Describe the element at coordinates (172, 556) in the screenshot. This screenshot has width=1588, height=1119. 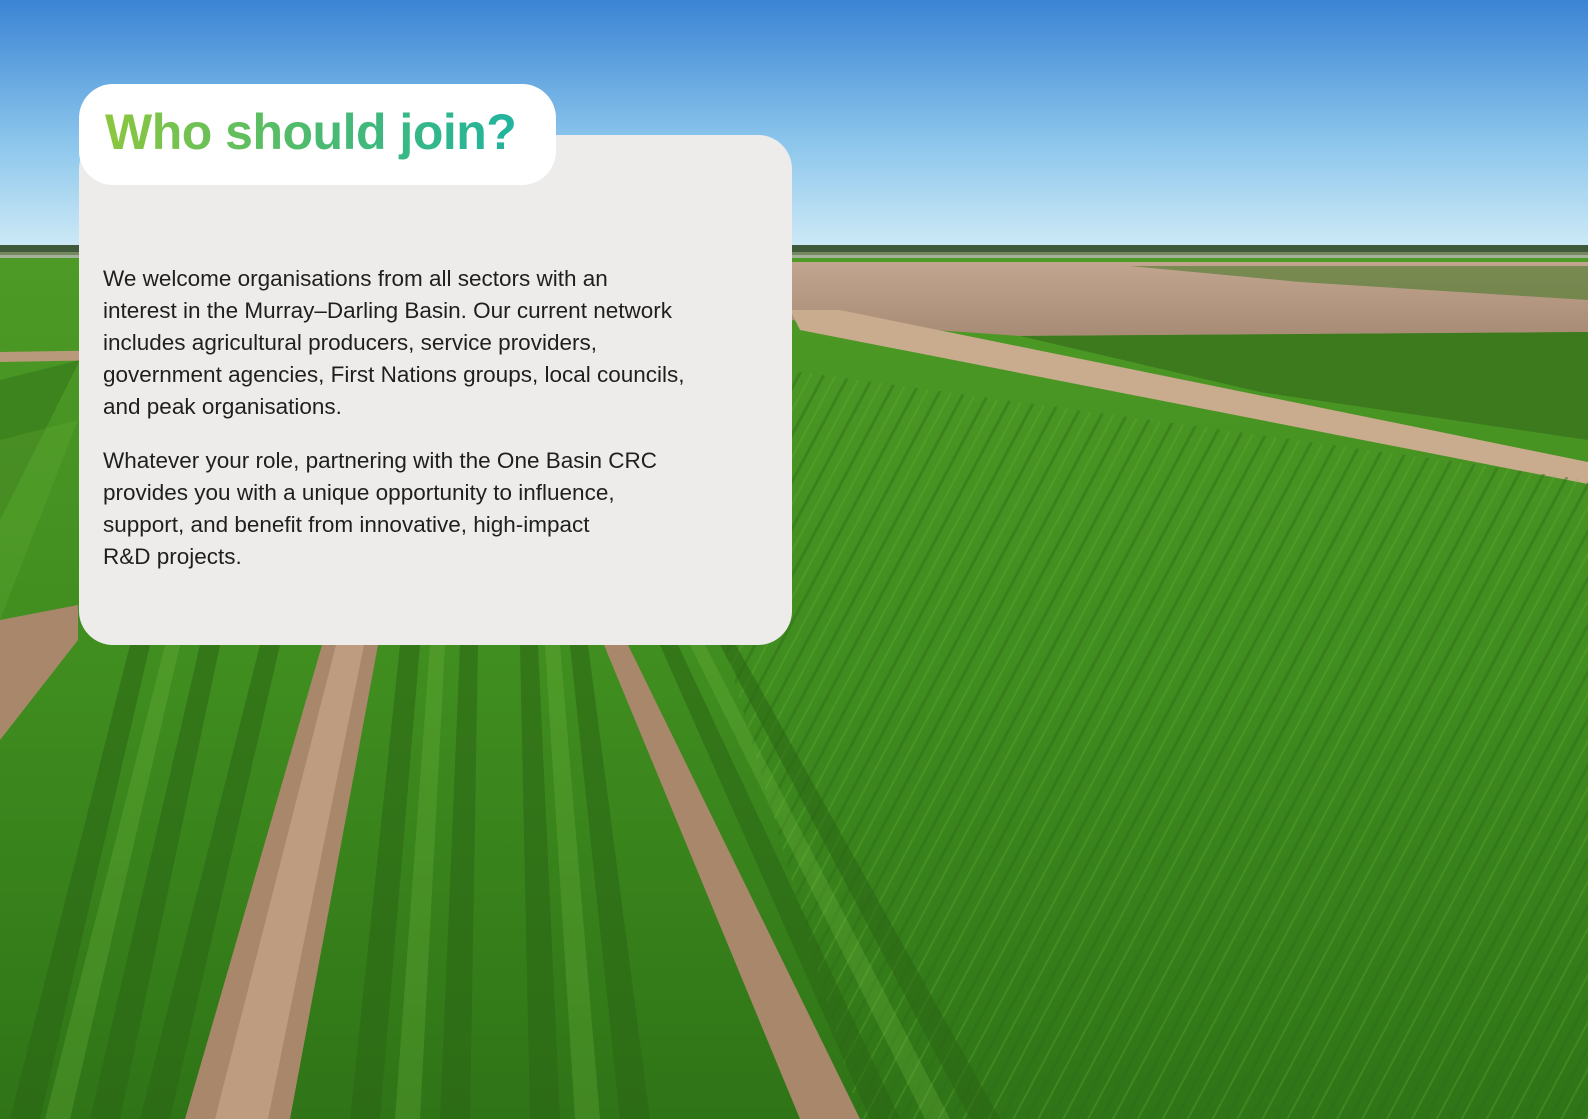
I see `partnering-line: R&D projects.` at that location.